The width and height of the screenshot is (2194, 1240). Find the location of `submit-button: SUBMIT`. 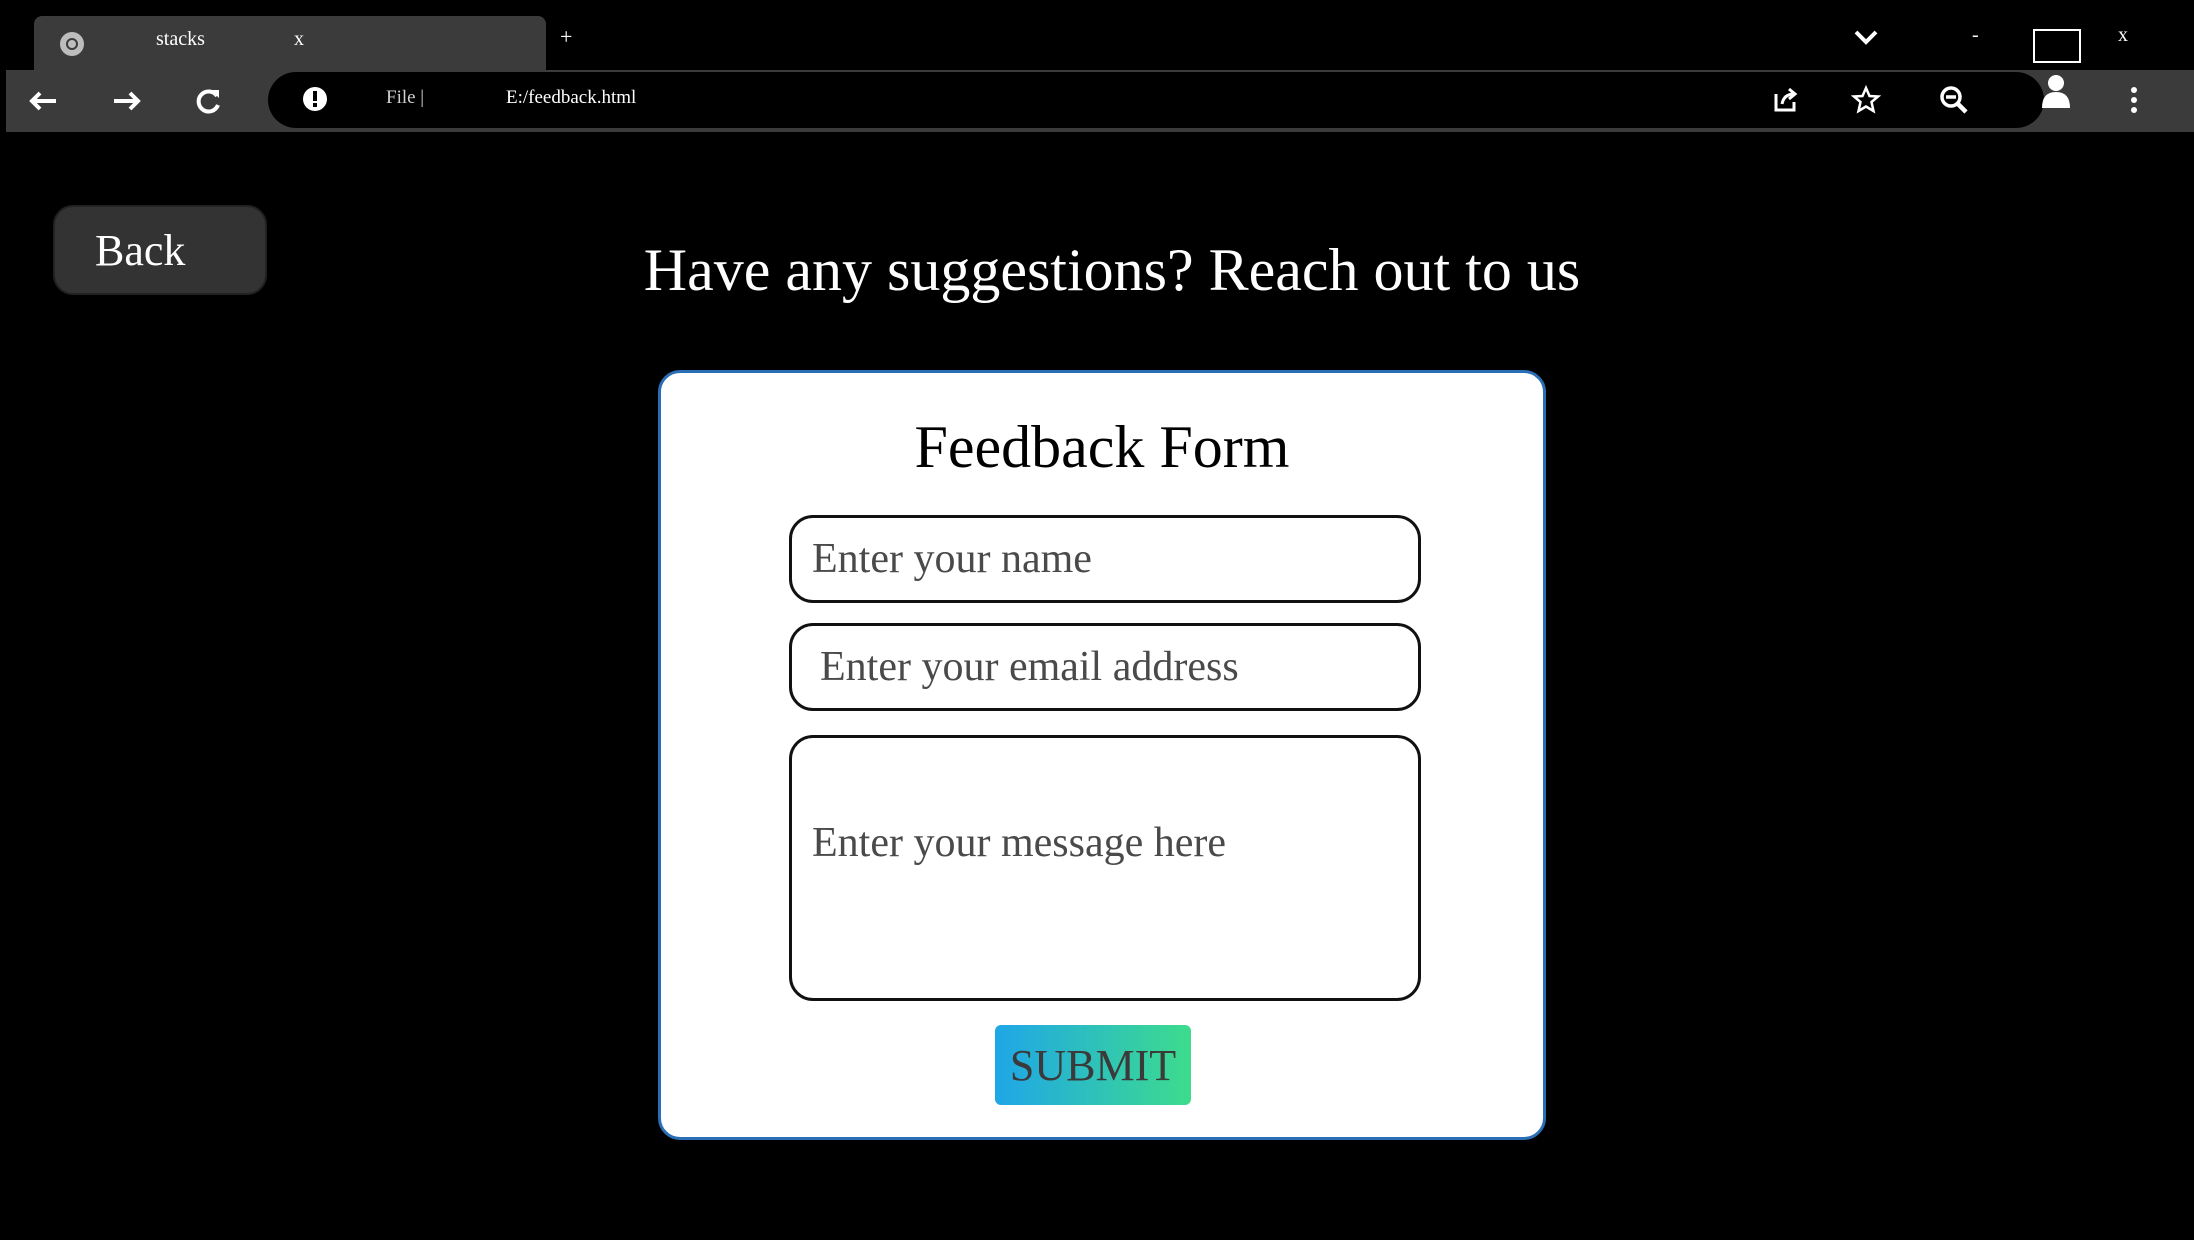

submit-button: SUBMIT is located at coordinates (1093, 1065).